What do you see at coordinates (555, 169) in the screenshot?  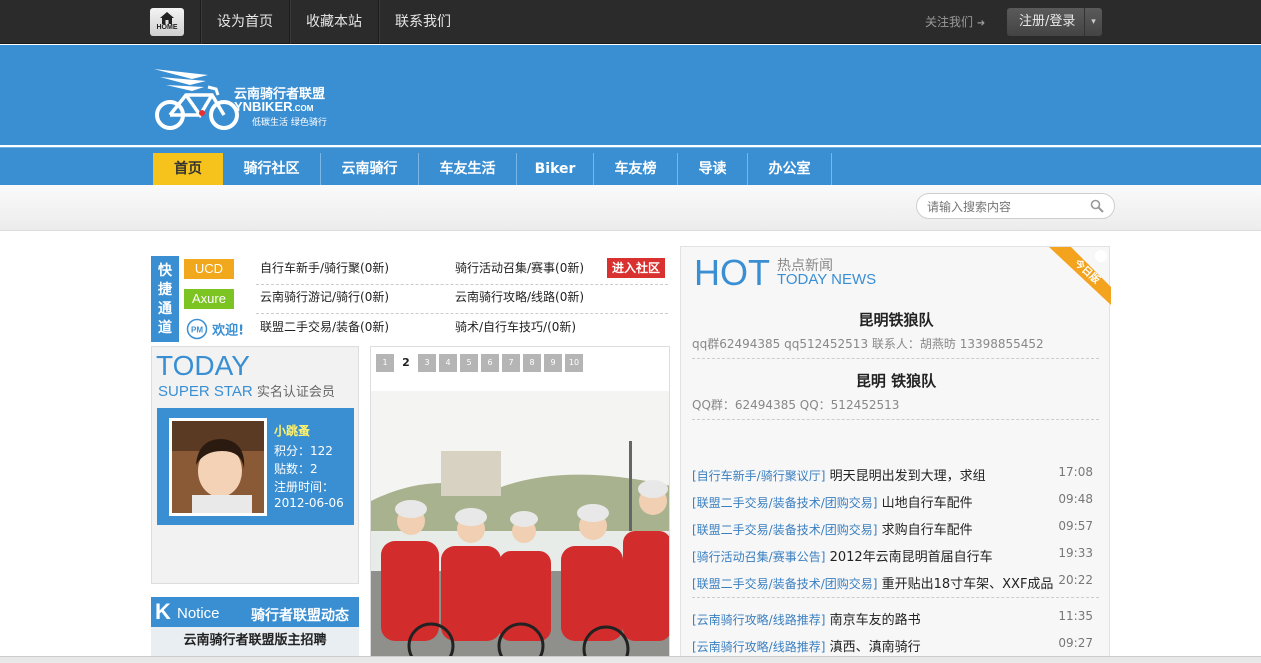 I see `nav-biker: Biker` at bounding box center [555, 169].